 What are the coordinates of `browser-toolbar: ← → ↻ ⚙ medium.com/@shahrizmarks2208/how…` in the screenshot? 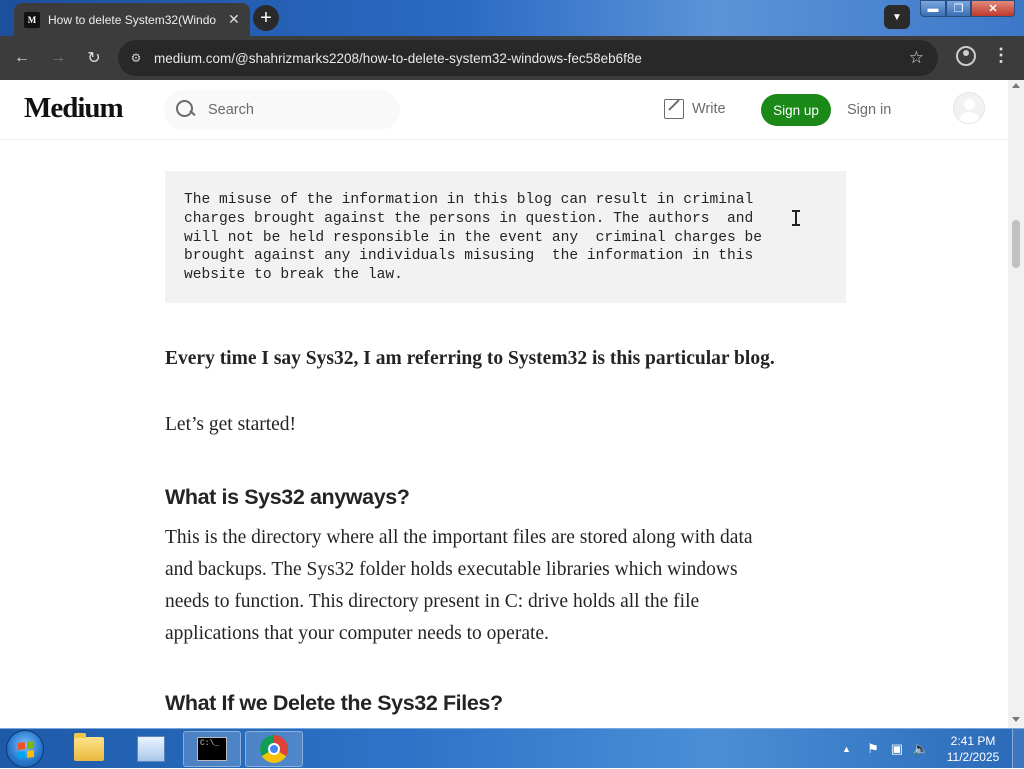 It's located at (512, 58).